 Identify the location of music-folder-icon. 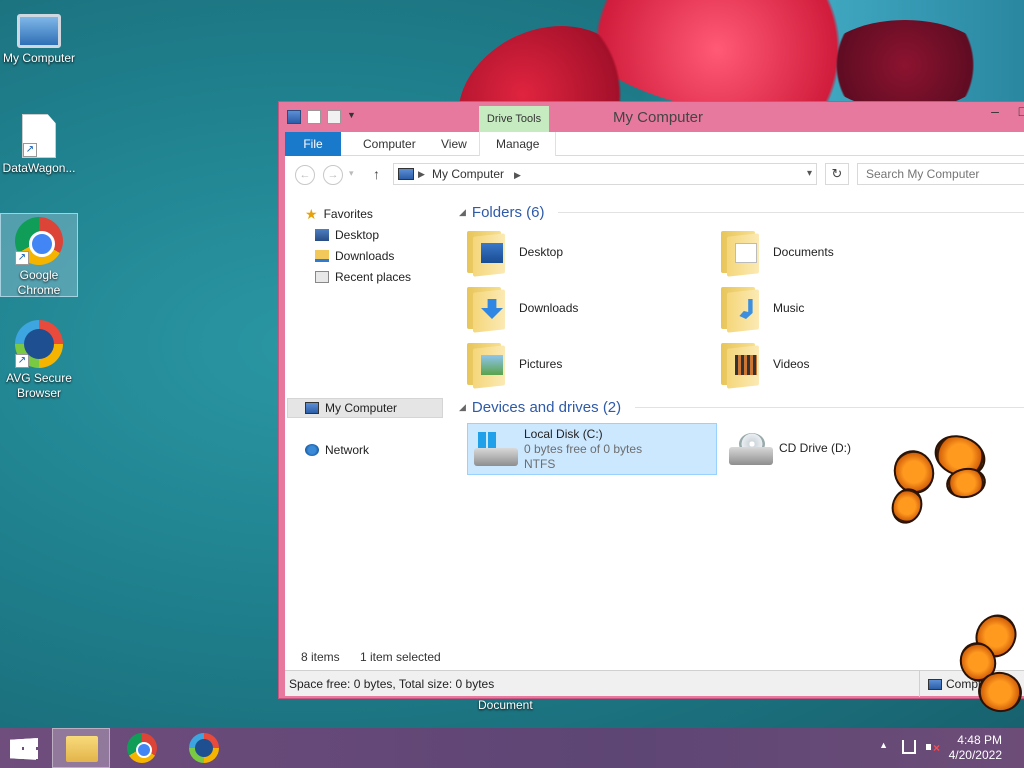
(741, 309).